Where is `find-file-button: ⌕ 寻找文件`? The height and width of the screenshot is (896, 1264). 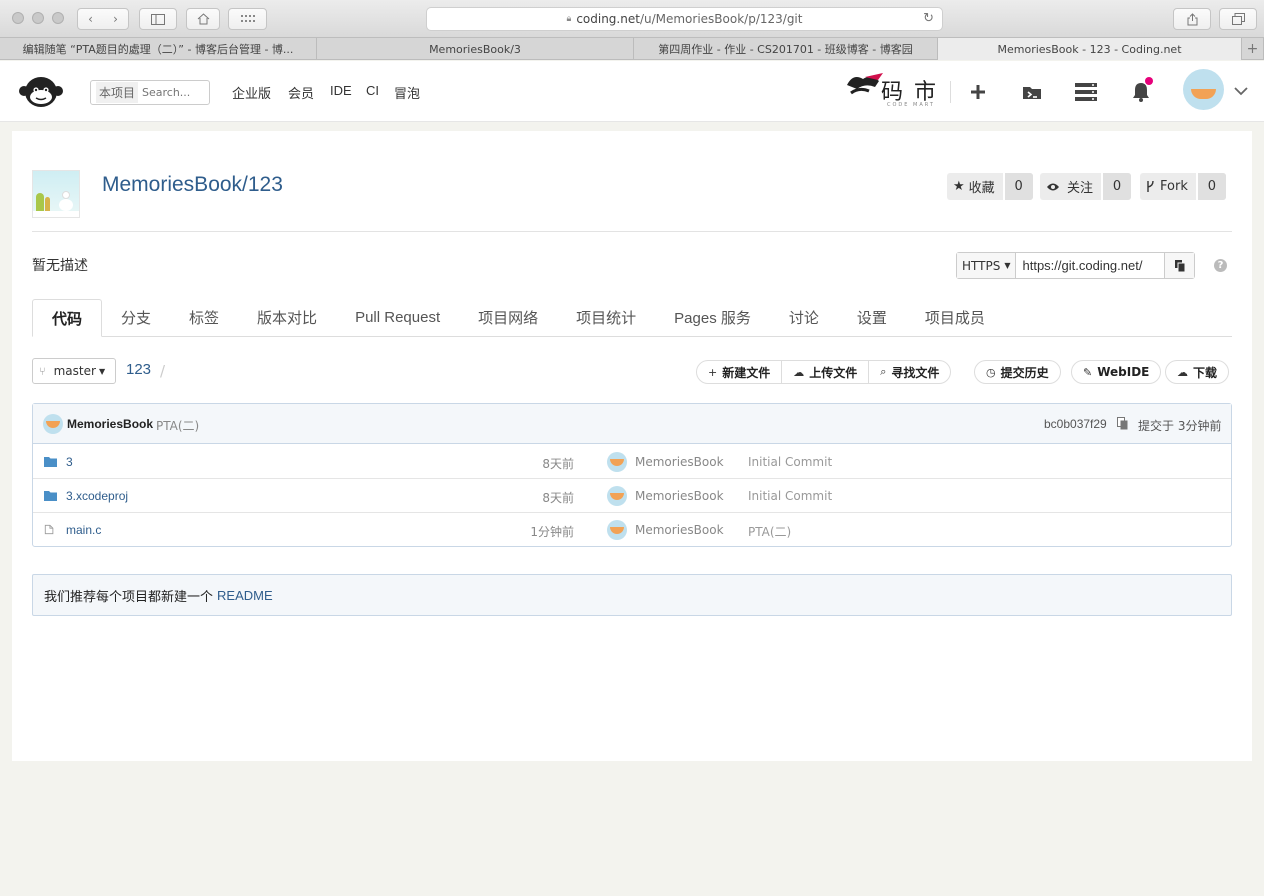 find-file-button: ⌕ 寻找文件 is located at coordinates (909, 372).